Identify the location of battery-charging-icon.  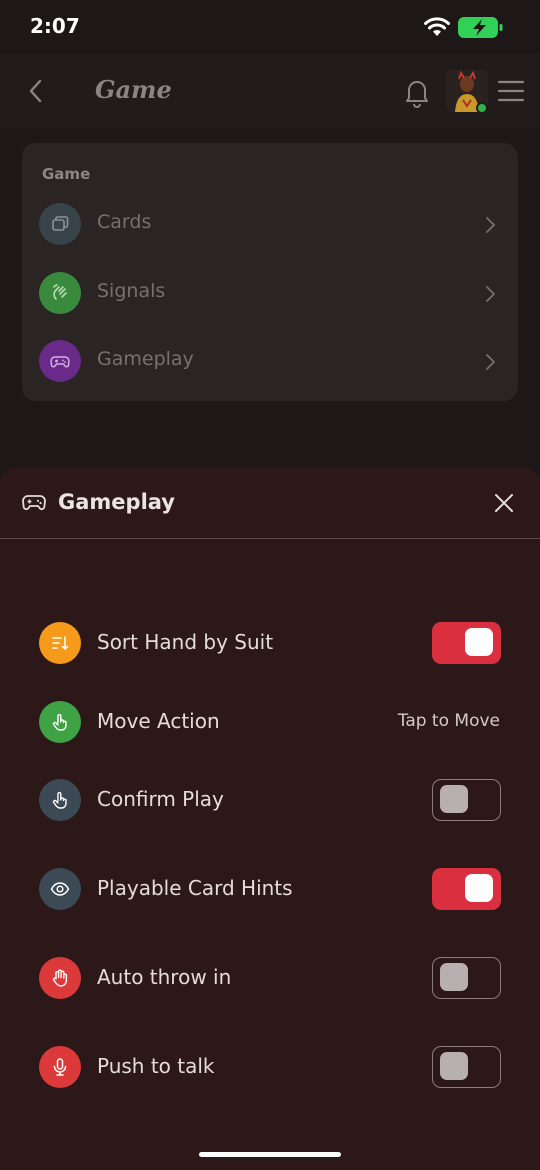
(480, 27).